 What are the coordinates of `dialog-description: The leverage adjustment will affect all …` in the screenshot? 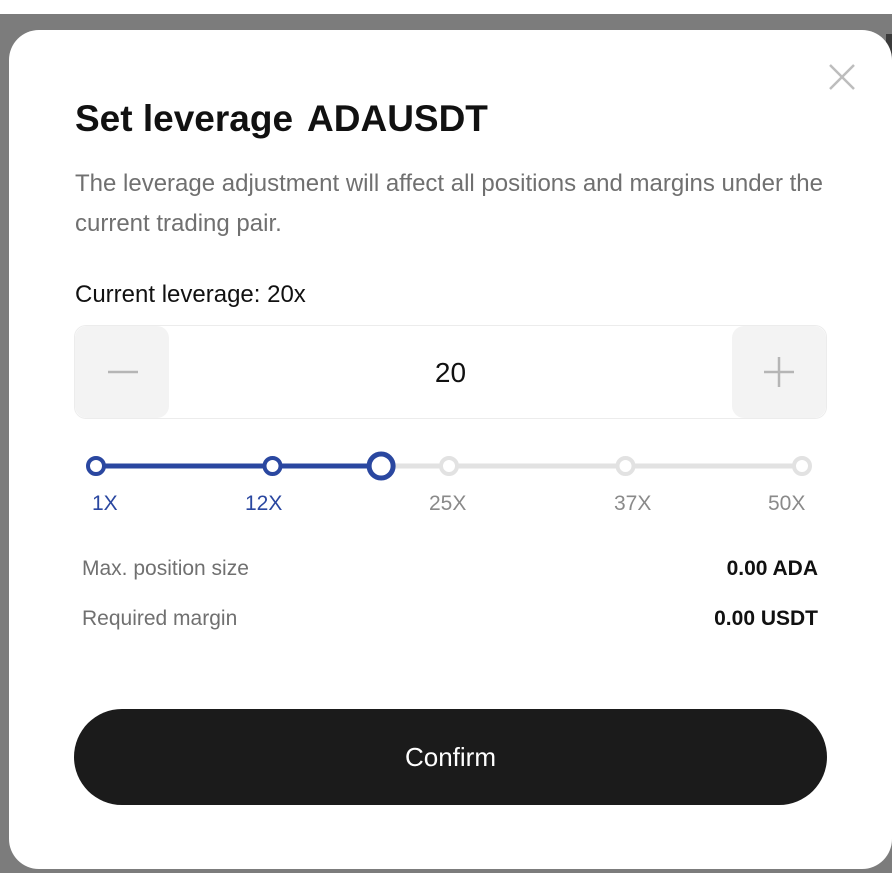 It's located at (449, 203).